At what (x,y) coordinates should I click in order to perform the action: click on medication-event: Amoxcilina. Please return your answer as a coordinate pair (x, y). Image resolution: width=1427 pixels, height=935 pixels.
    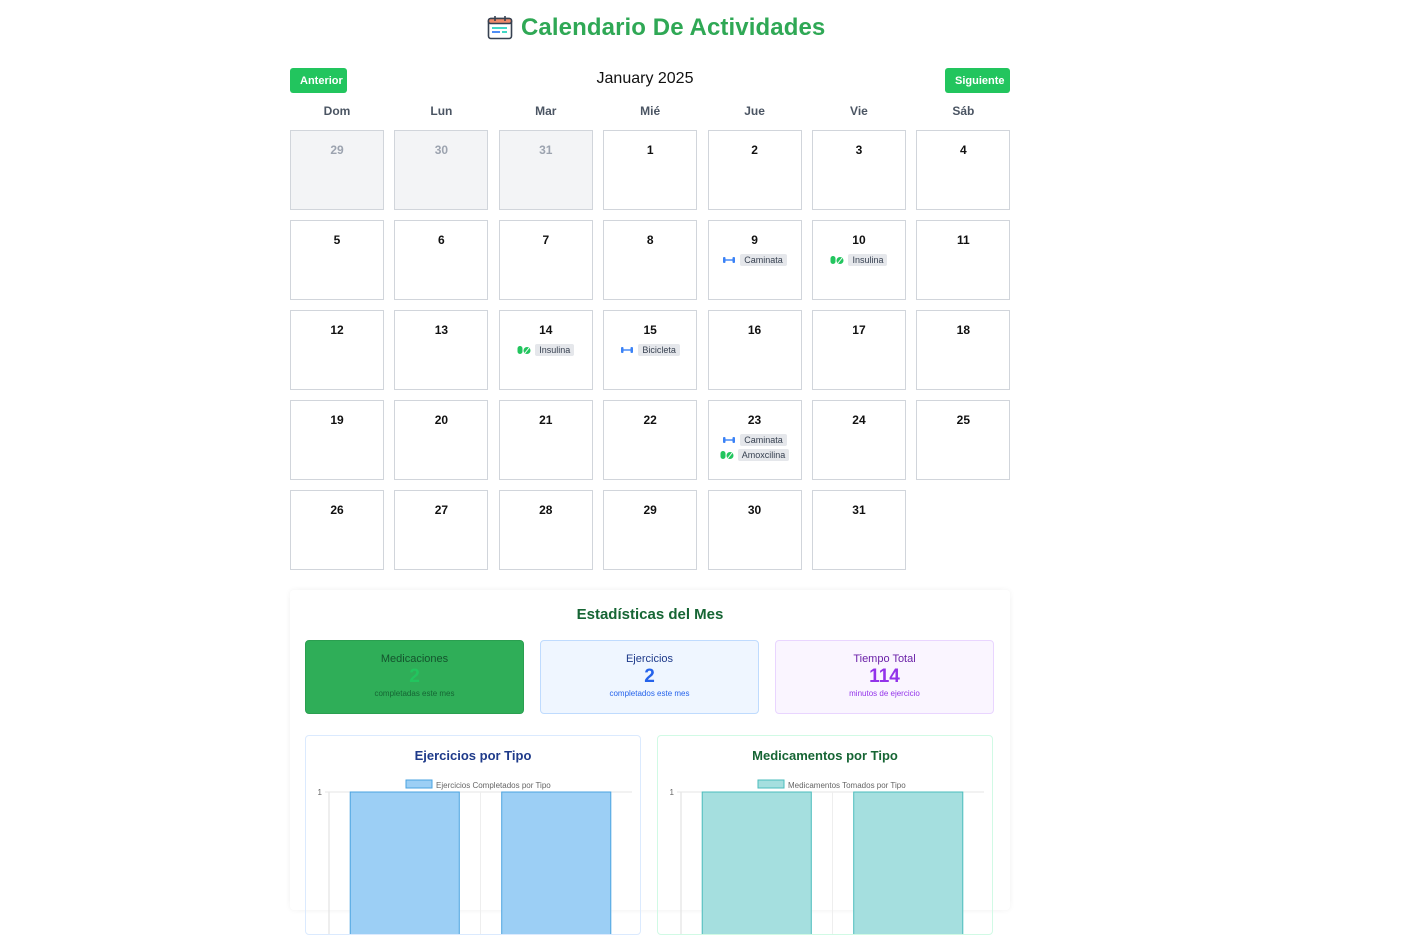
    Looking at the image, I should click on (755, 455).